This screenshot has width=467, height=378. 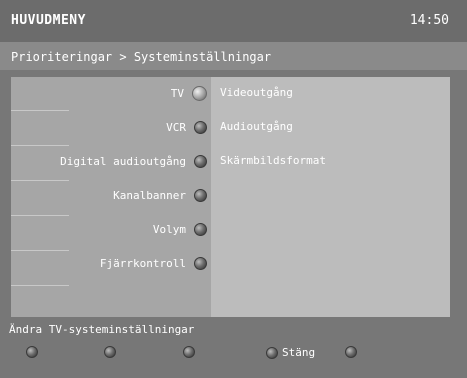 I want to click on menu-item-channel-banner: Kanalbanner, so click(x=160, y=195).